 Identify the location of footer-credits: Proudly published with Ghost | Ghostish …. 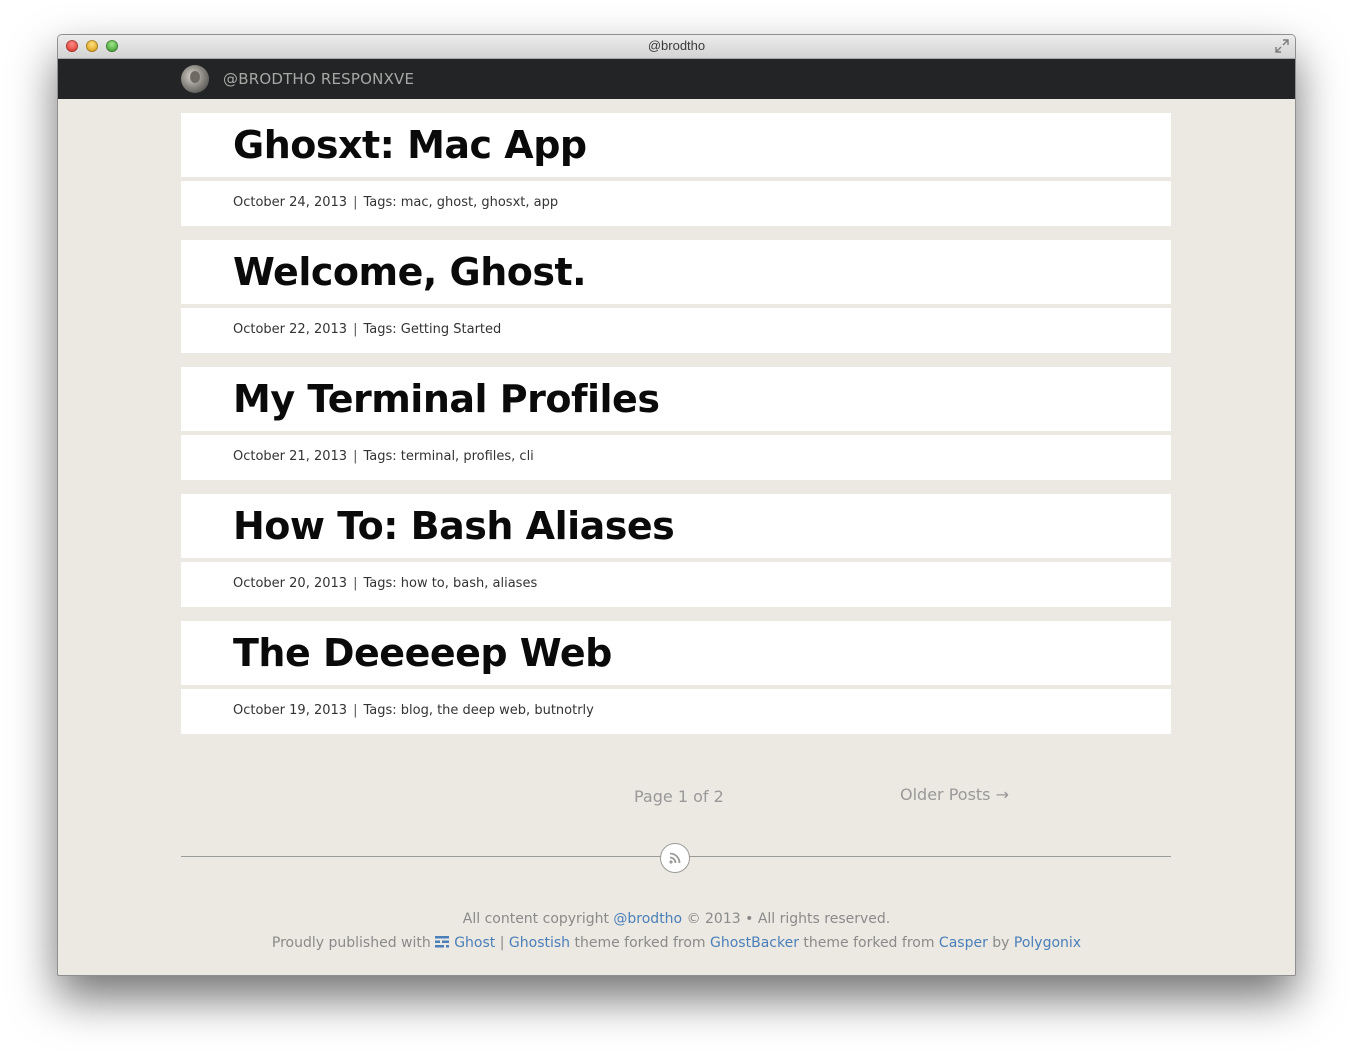
(676, 943).